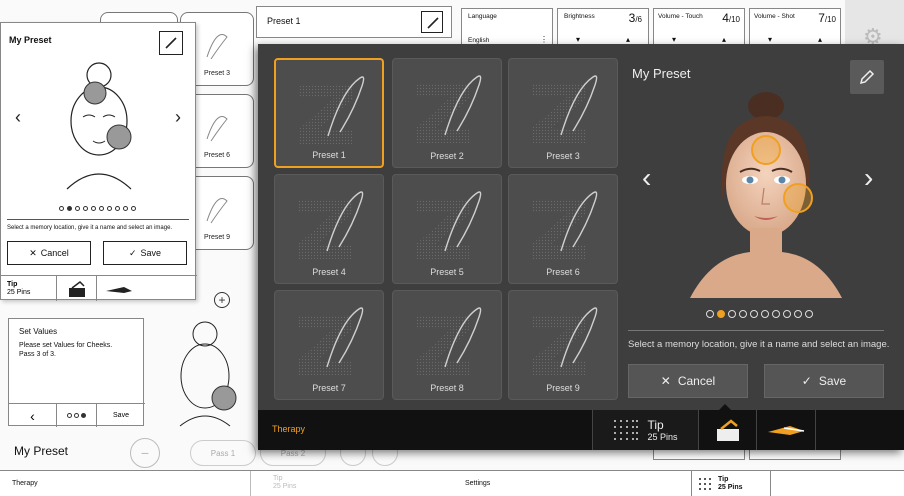 The image size is (904, 496). I want to click on edit-name-button, so click(867, 77).